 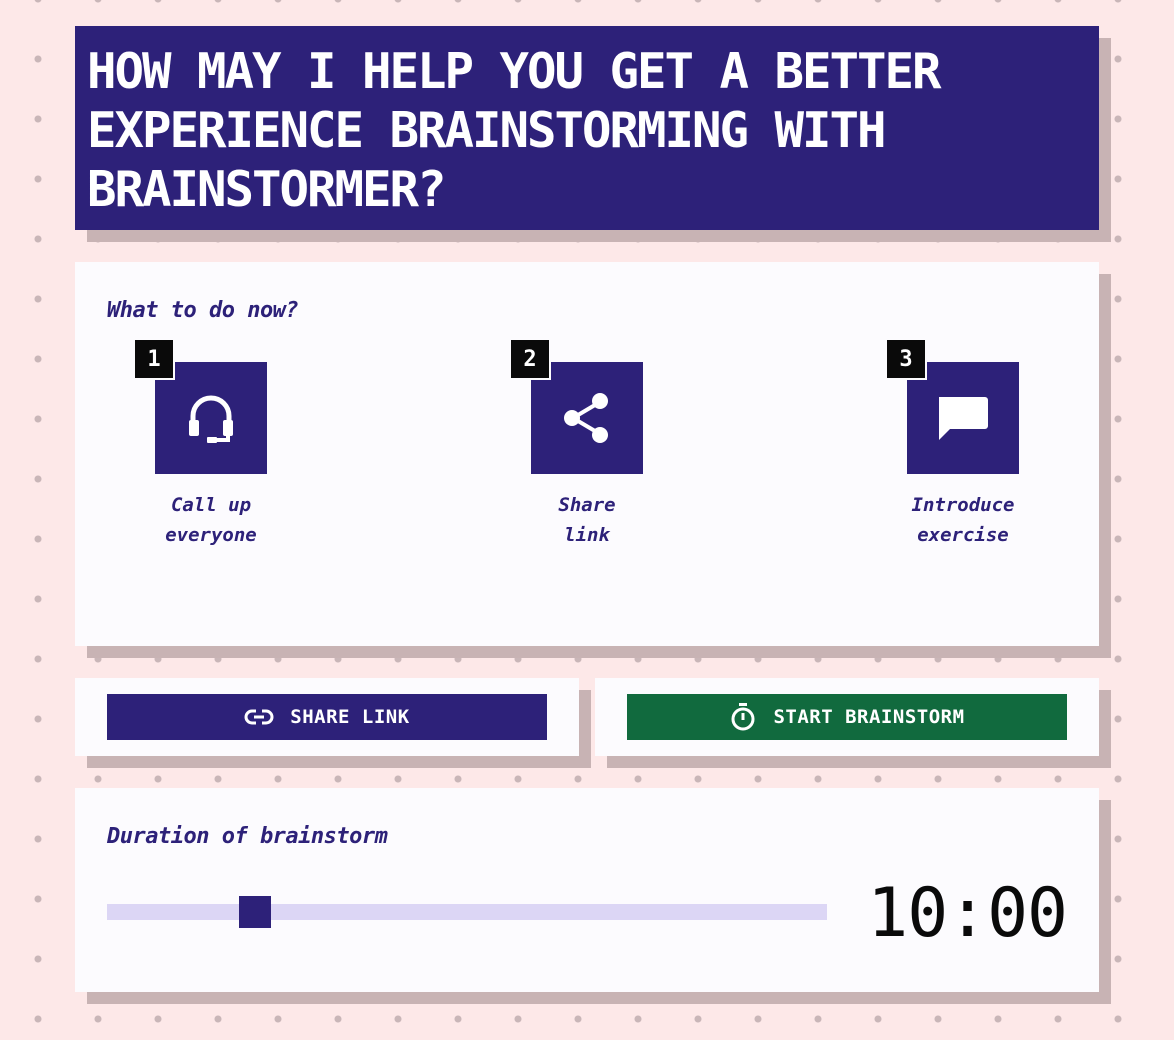 I want to click on chat-bubble-icon, so click(x=963, y=418).